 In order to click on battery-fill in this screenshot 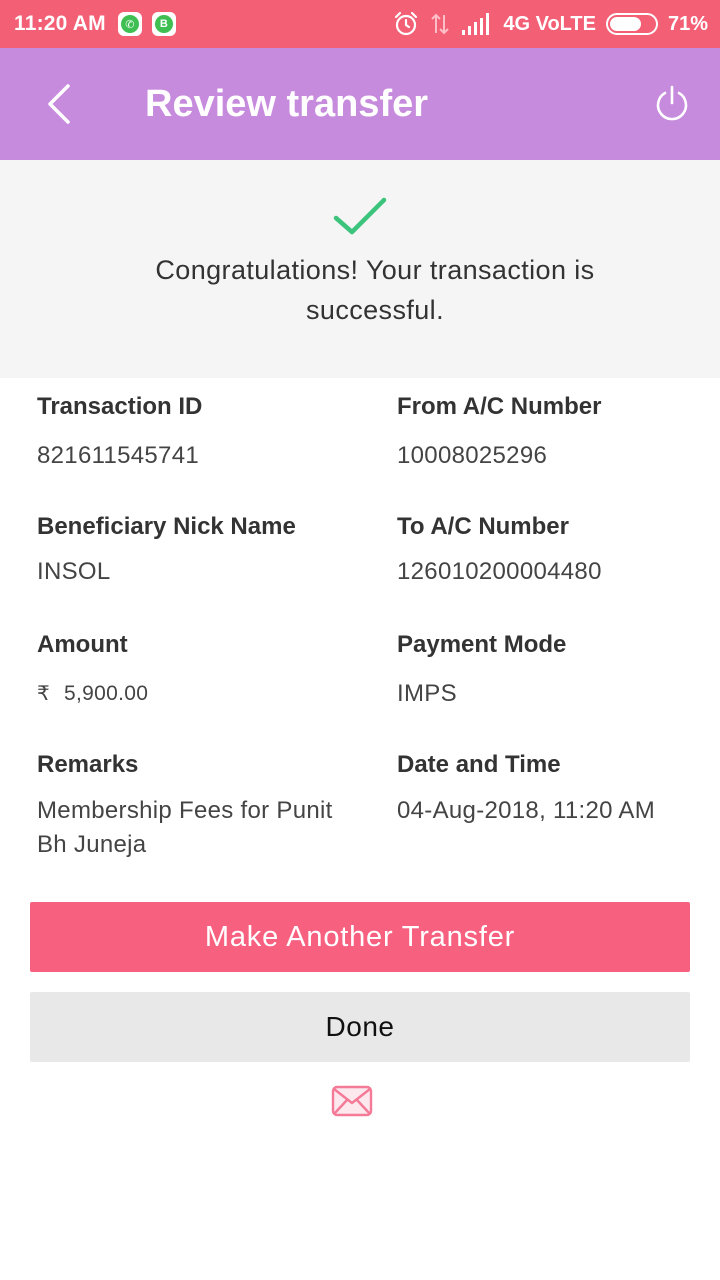, I will do `click(625, 24)`.